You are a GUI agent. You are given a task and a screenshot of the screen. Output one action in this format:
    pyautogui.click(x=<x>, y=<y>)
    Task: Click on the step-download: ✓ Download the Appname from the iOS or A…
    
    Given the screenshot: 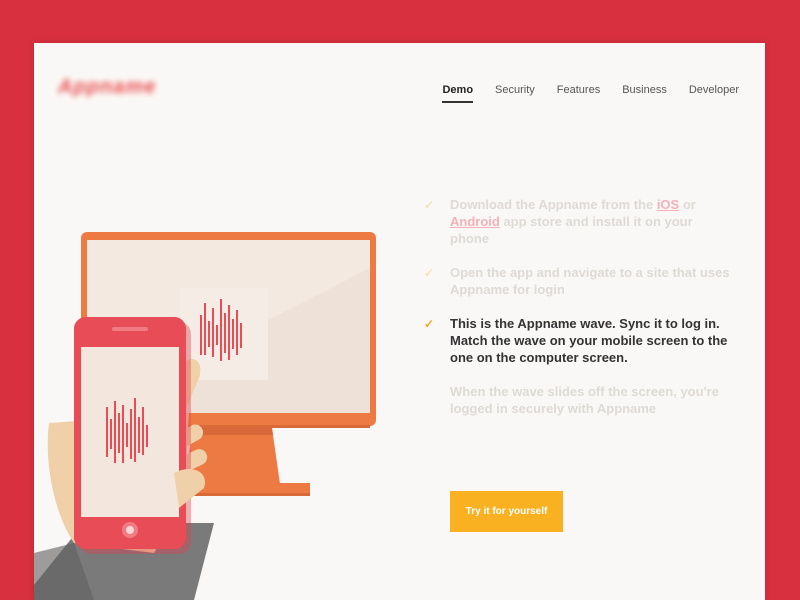 What is the action you would take?
    pyautogui.click(x=560, y=221)
    